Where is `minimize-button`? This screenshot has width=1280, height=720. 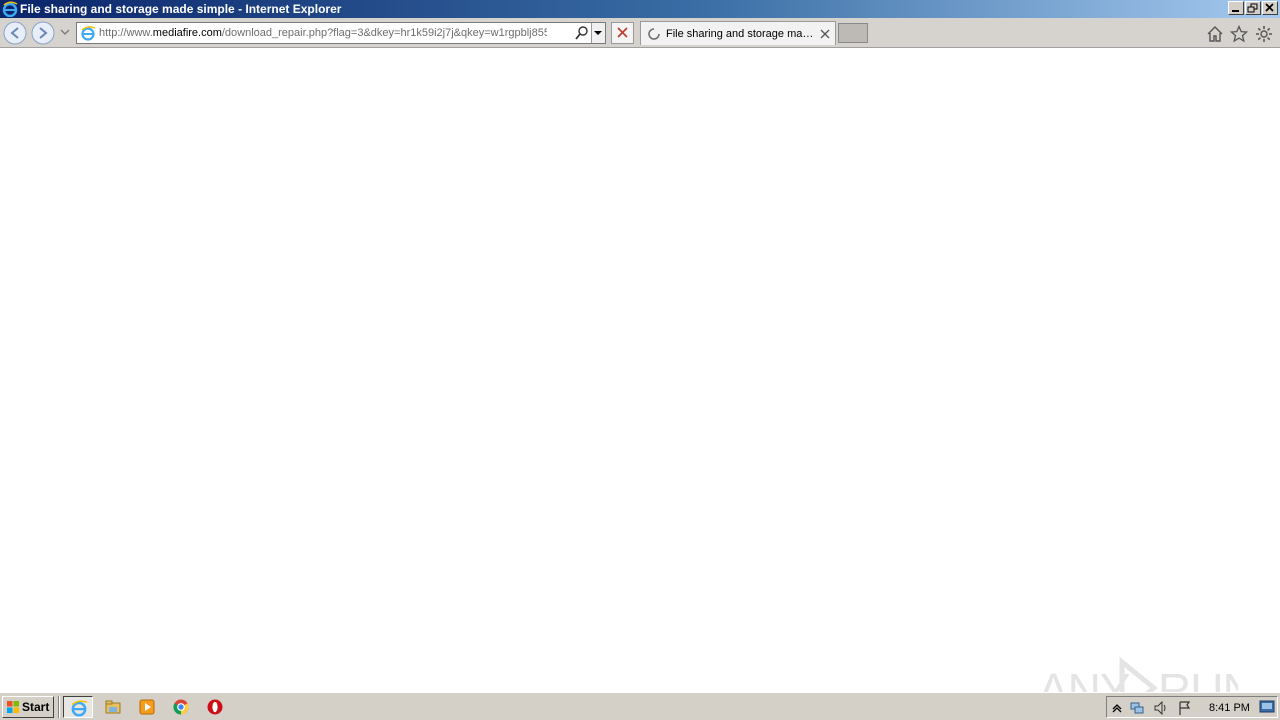
minimize-button is located at coordinates (1236, 8).